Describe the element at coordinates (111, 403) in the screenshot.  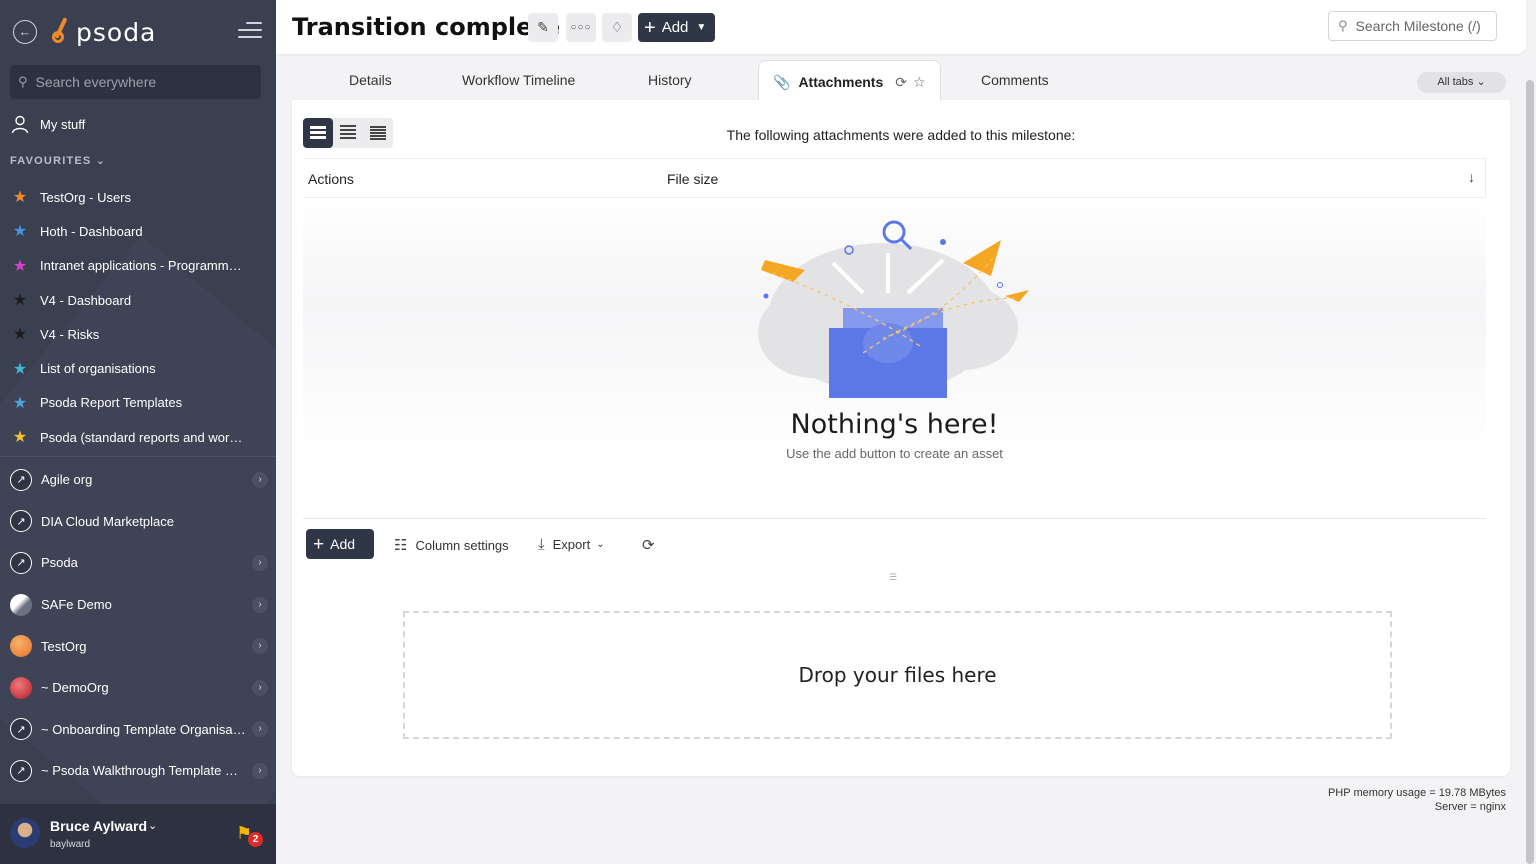
I see `favourite-label: Psoda Report Templates` at that location.